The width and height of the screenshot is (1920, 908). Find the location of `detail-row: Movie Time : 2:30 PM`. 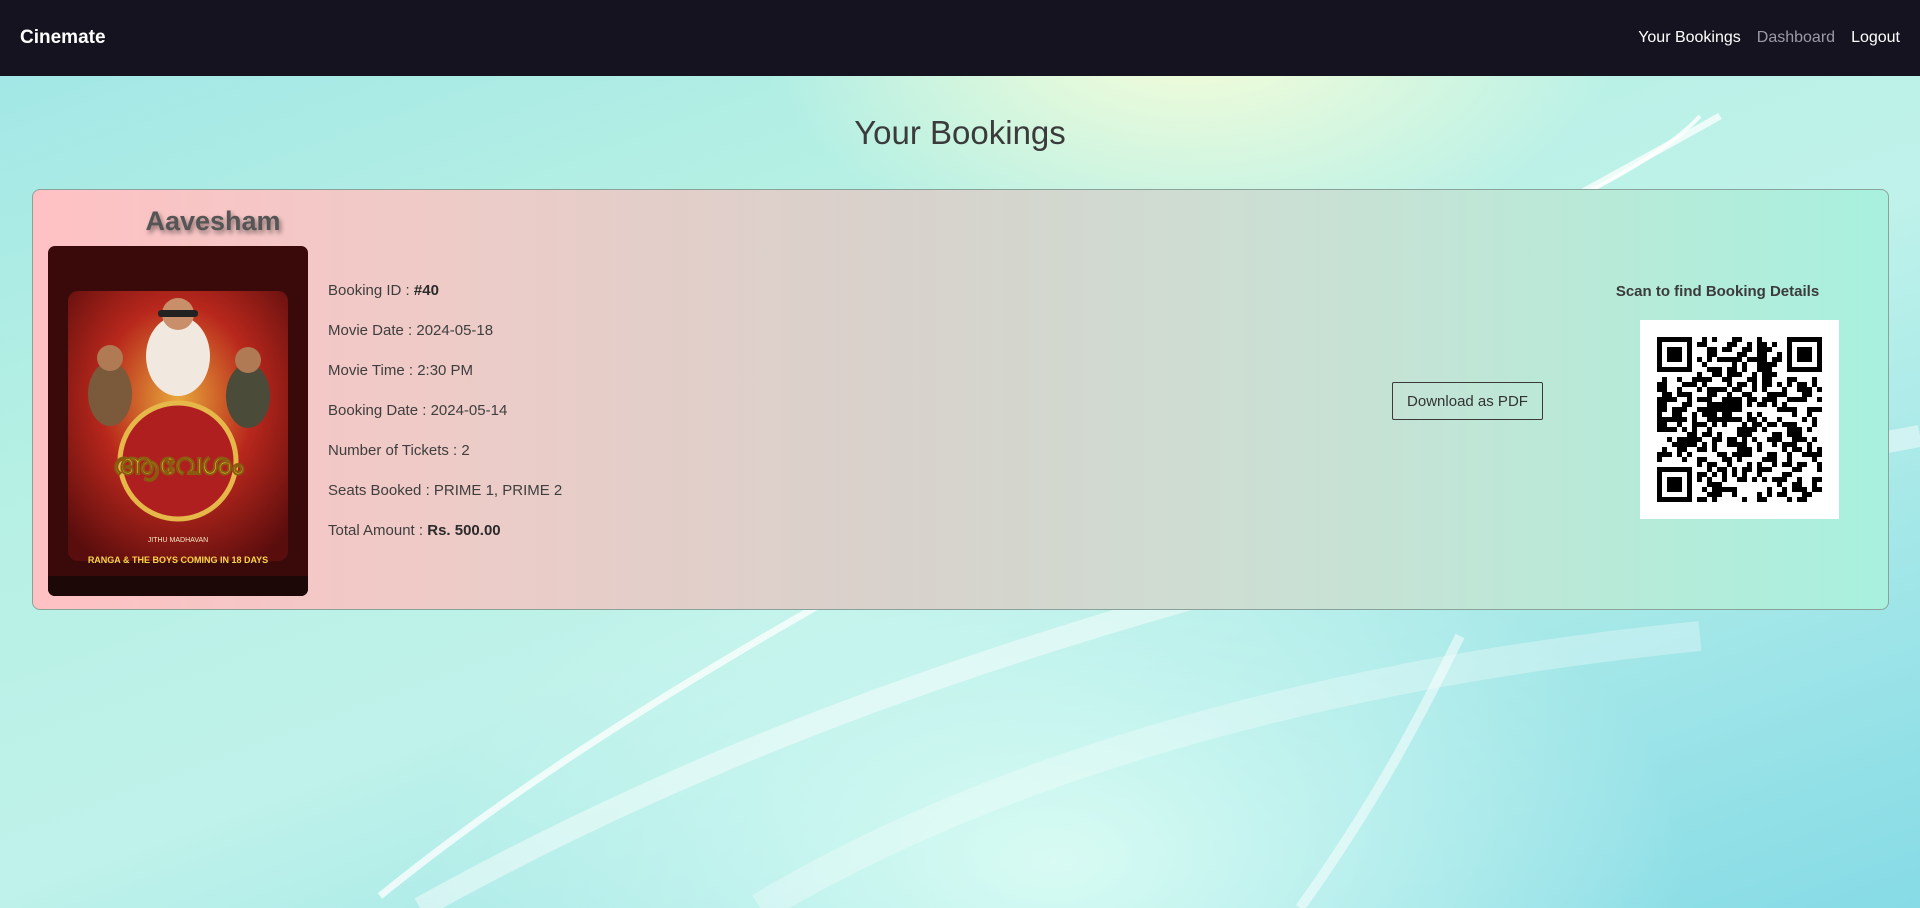

detail-row: Movie Time : 2:30 PM is located at coordinates (445, 381).